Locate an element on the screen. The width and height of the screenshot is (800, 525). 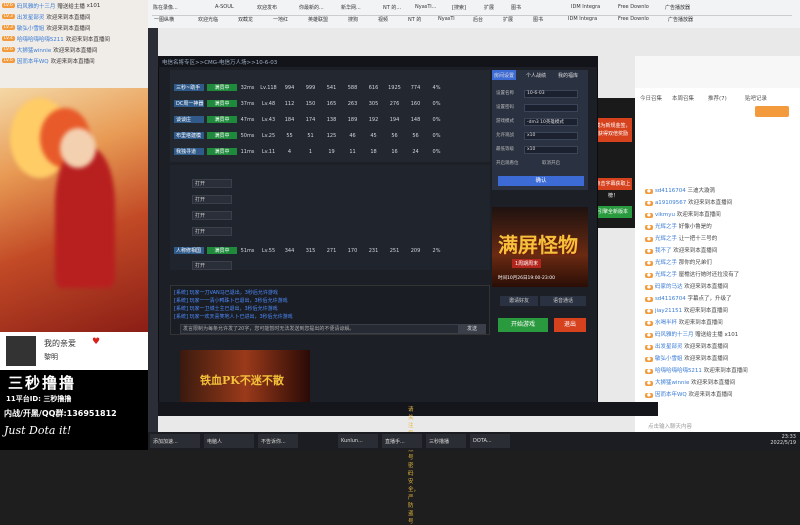
min-level-select: x10 is located at coordinates (551, 150).